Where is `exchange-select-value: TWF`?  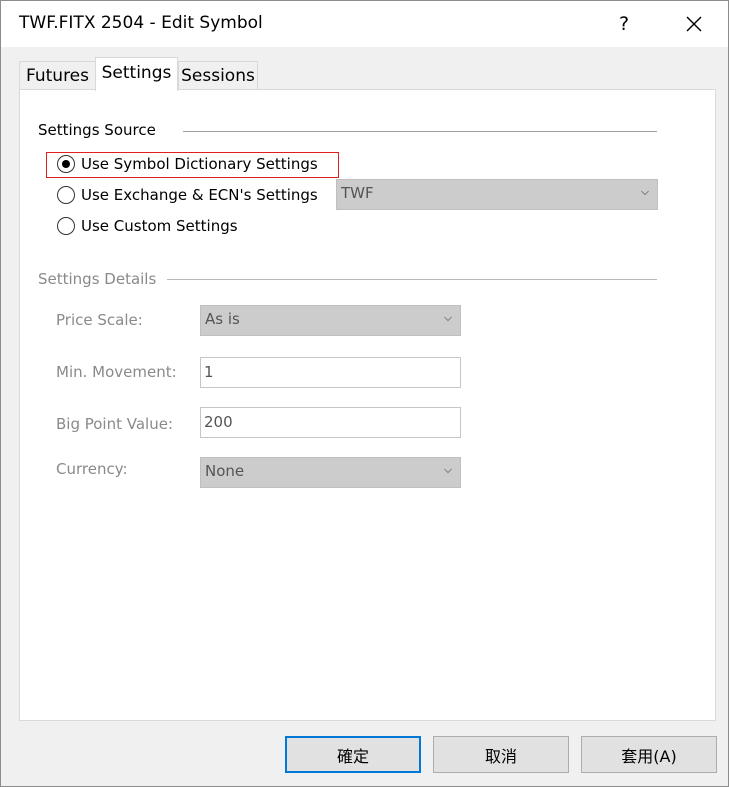
exchange-select-value: TWF is located at coordinates (357, 193).